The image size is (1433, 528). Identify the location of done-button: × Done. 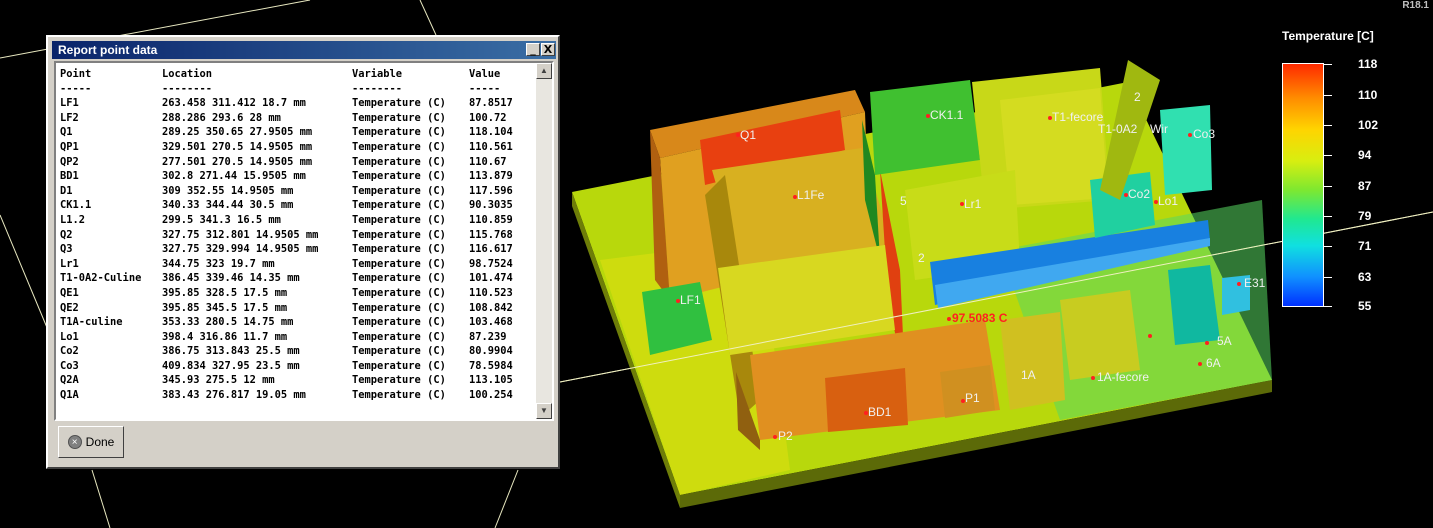
(91, 442).